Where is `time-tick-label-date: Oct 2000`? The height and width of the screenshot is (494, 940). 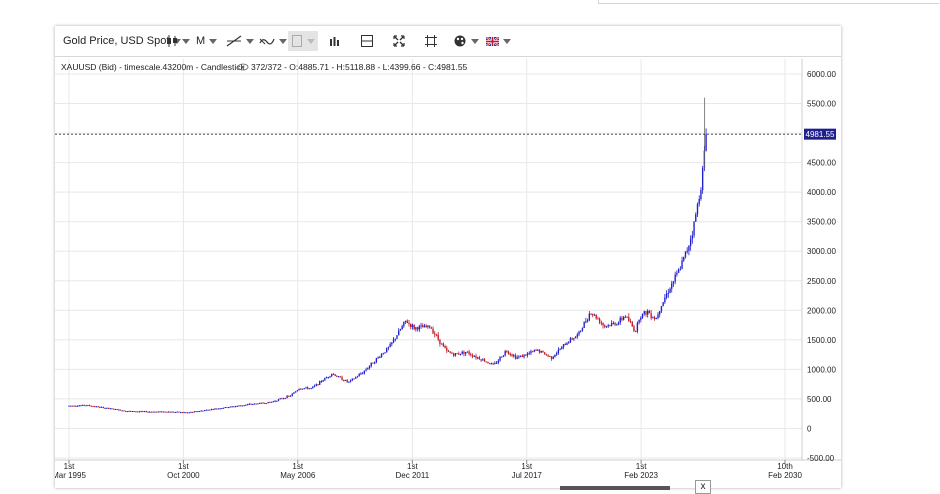
time-tick-label-date: Oct 2000 is located at coordinates (183, 475).